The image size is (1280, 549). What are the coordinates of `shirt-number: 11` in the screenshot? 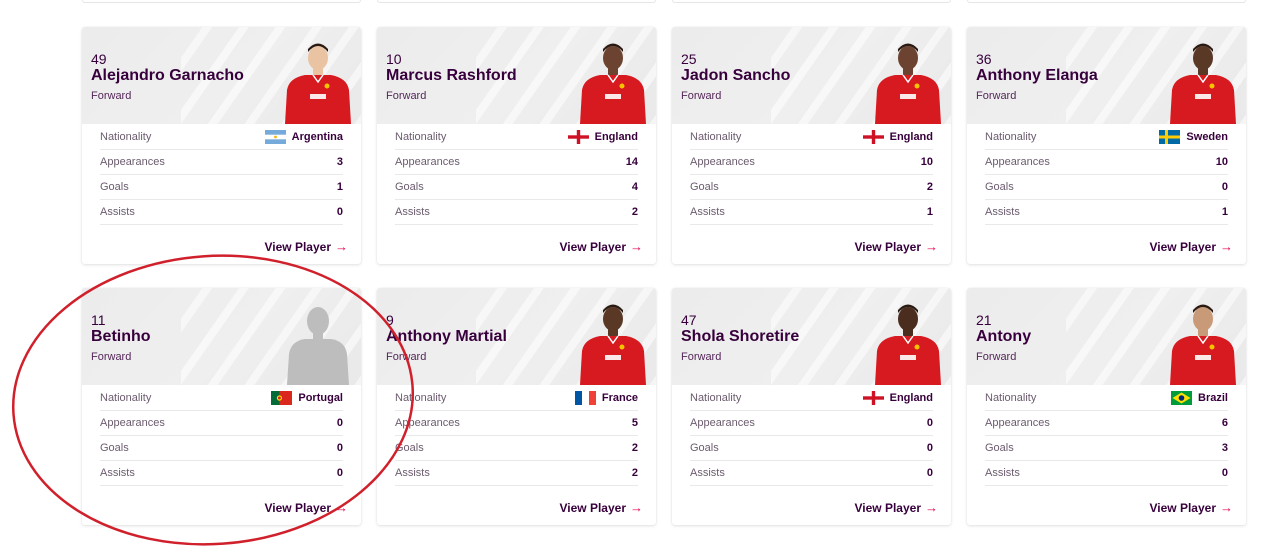 It's located at (98, 320).